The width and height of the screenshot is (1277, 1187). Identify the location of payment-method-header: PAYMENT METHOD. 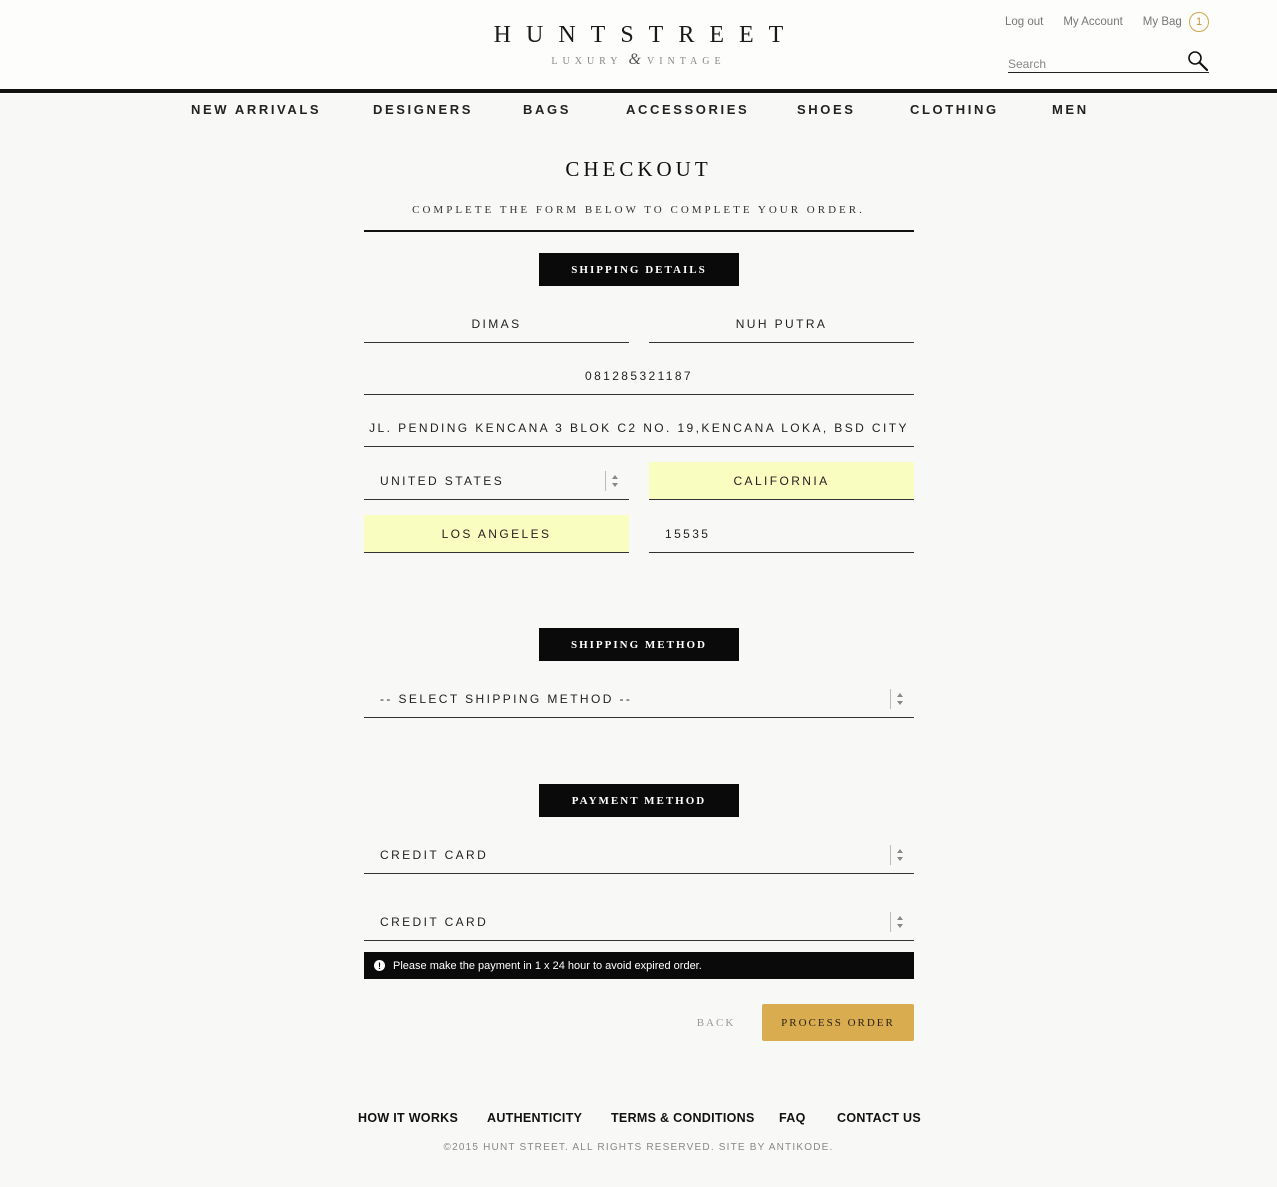
(639, 800).